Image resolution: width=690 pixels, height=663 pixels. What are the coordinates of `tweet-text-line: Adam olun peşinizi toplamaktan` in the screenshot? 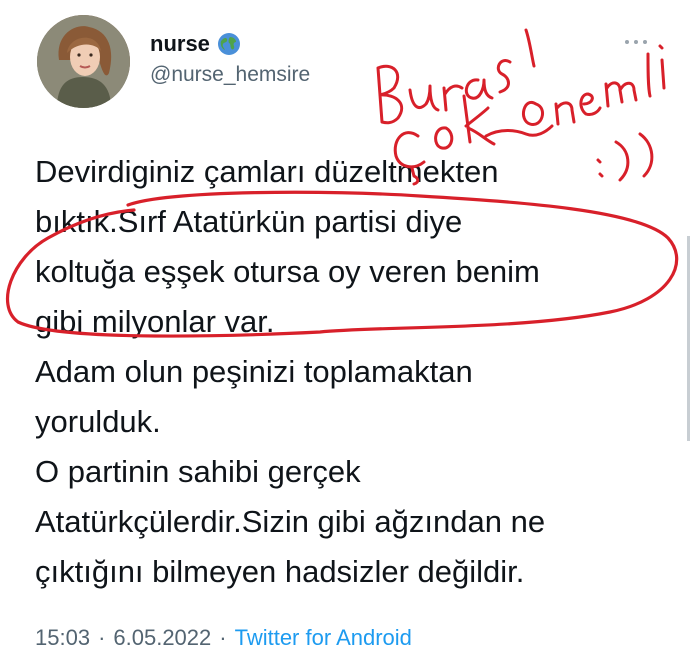 It's located at (254, 371).